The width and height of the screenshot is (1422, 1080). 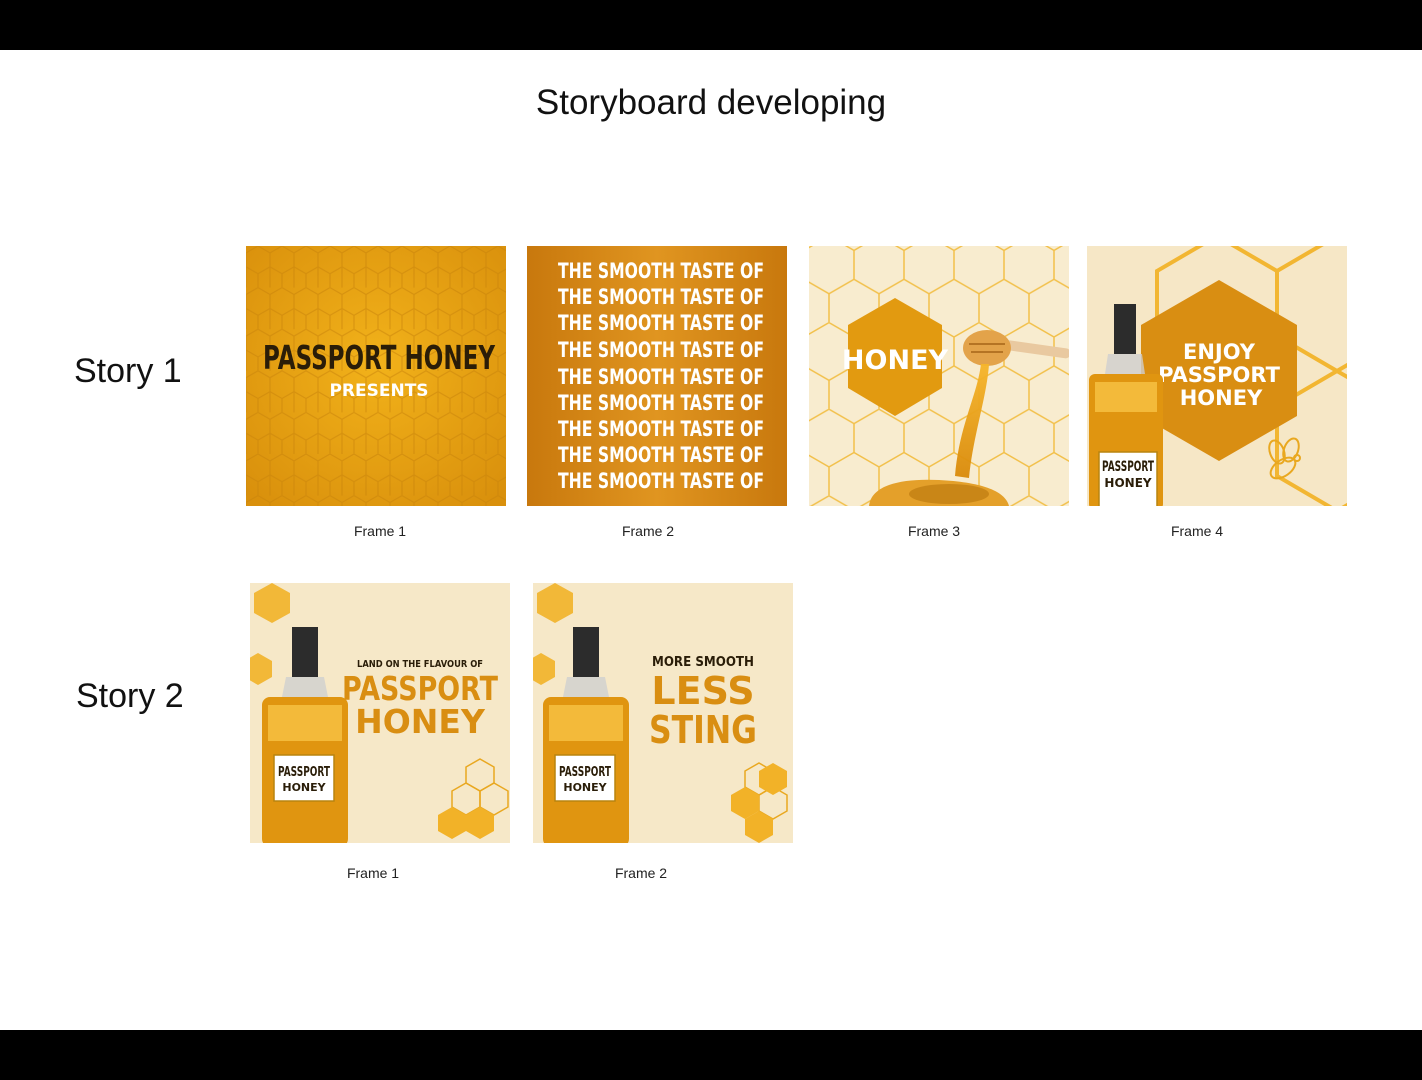 What do you see at coordinates (703, 730) in the screenshot?
I see `frame-big-line-2: STING` at bounding box center [703, 730].